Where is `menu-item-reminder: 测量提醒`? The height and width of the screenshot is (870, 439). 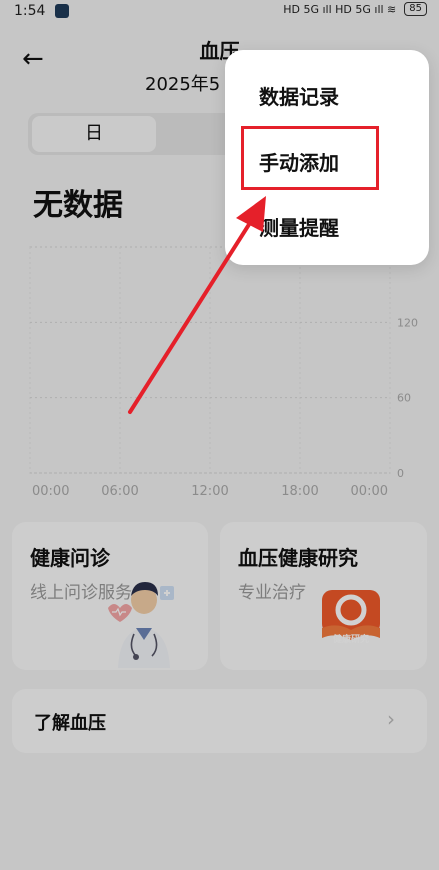
menu-item-reminder: 测量提醒 is located at coordinates (299, 226).